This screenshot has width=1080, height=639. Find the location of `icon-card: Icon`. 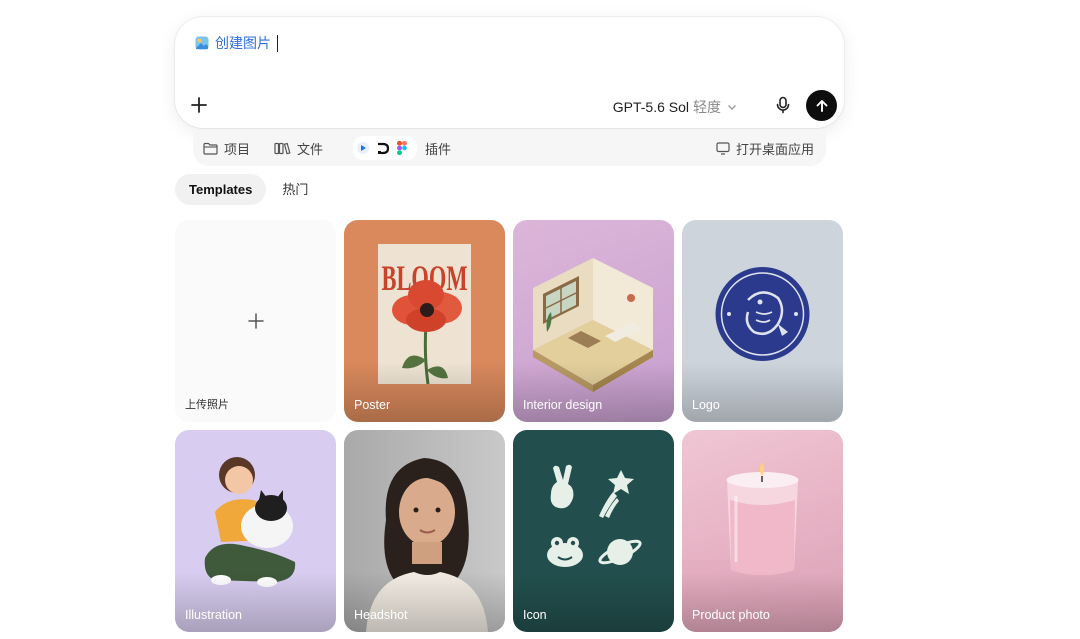

icon-card: Icon is located at coordinates (593, 531).